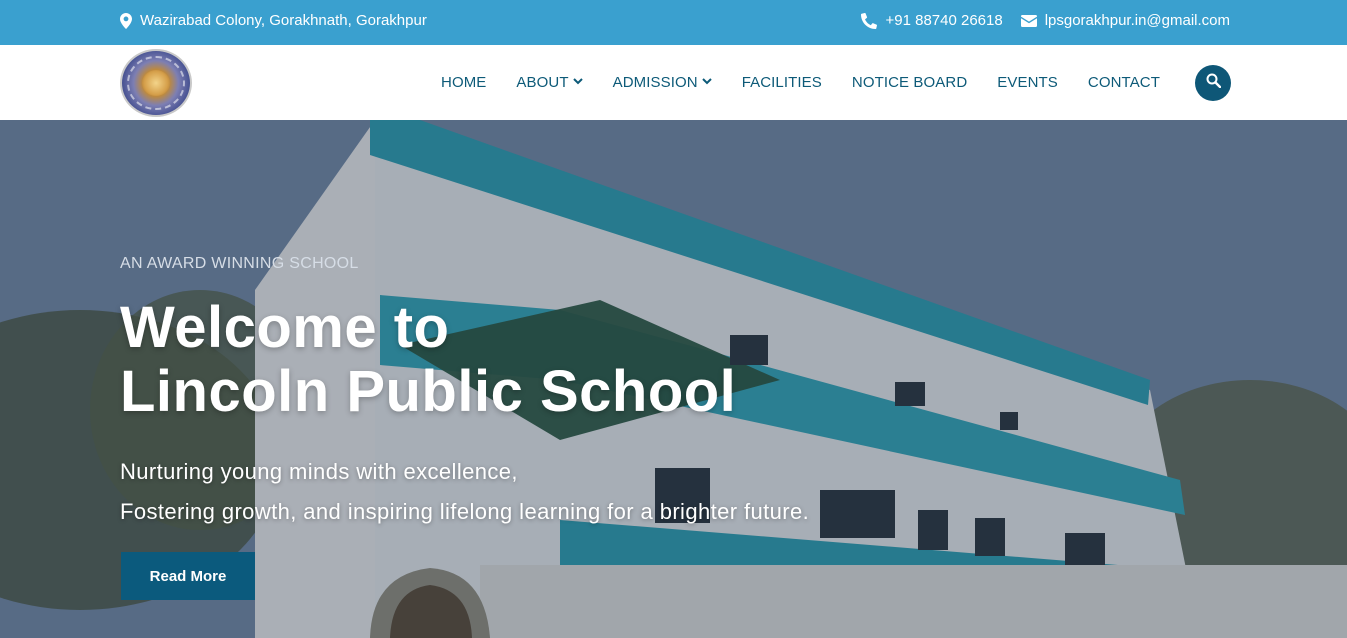 The width and height of the screenshot is (1347, 638). I want to click on envelope-icon, so click(1028, 20).